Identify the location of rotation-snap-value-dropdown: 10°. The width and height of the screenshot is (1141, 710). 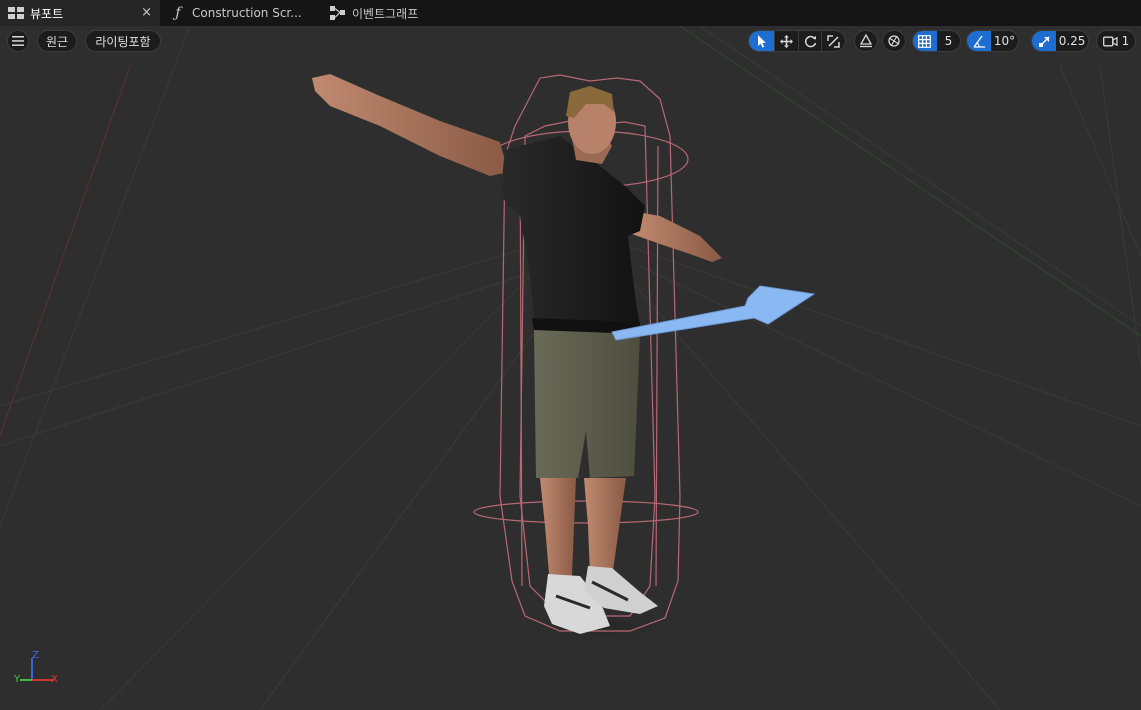
(1004, 41).